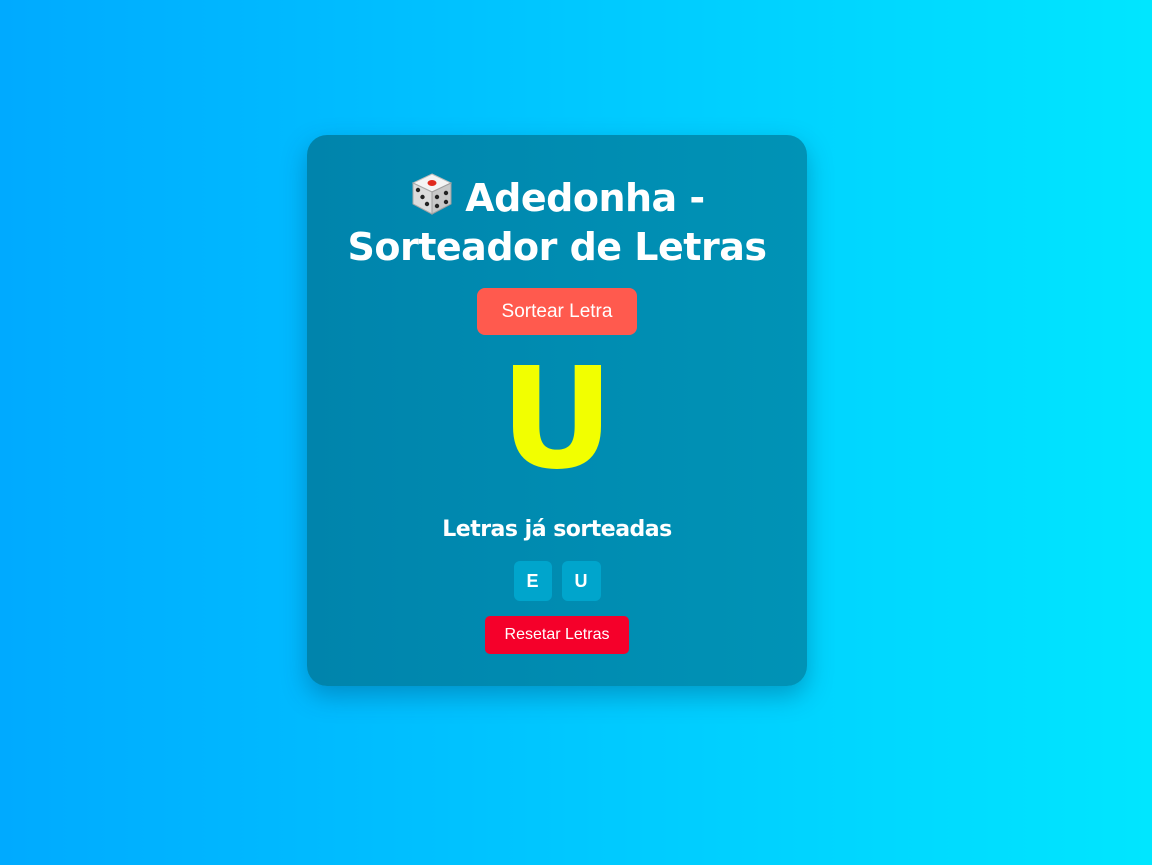  I want to click on reset-letters-button: Resetar Letras, so click(557, 635).